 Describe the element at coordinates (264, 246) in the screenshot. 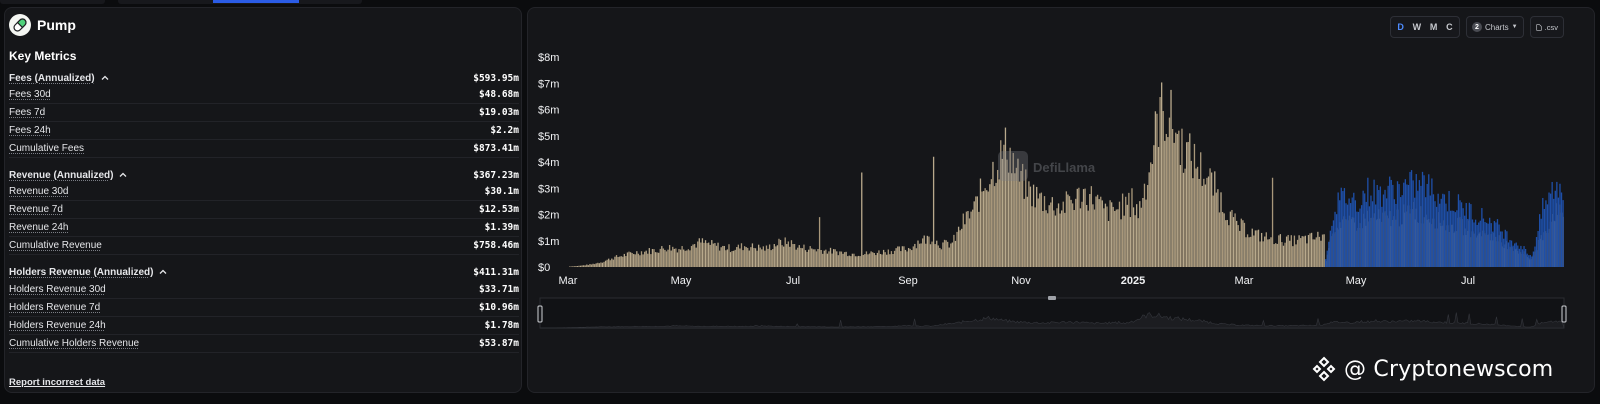

I see `metric-row: Cumulative Revenue $758.46m` at that location.